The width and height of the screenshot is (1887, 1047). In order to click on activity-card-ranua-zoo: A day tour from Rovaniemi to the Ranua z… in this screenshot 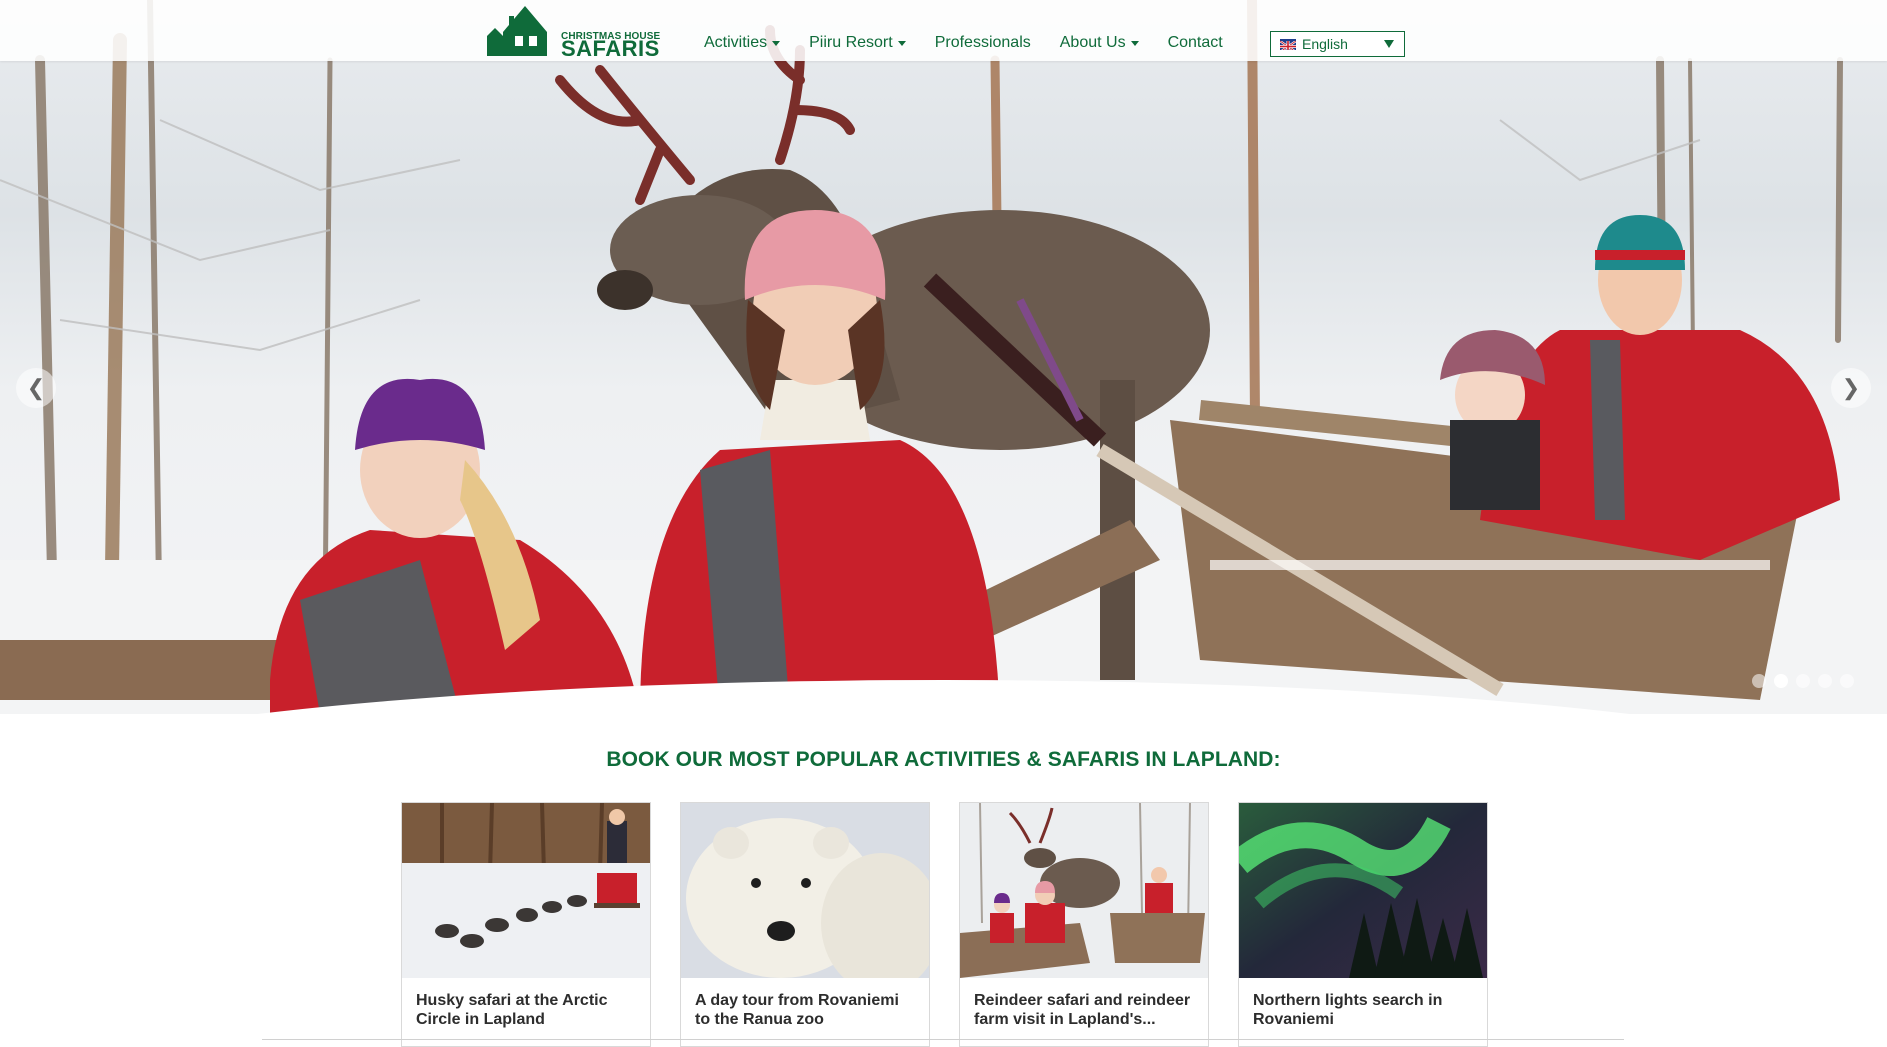, I will do `click(805, 924)`.